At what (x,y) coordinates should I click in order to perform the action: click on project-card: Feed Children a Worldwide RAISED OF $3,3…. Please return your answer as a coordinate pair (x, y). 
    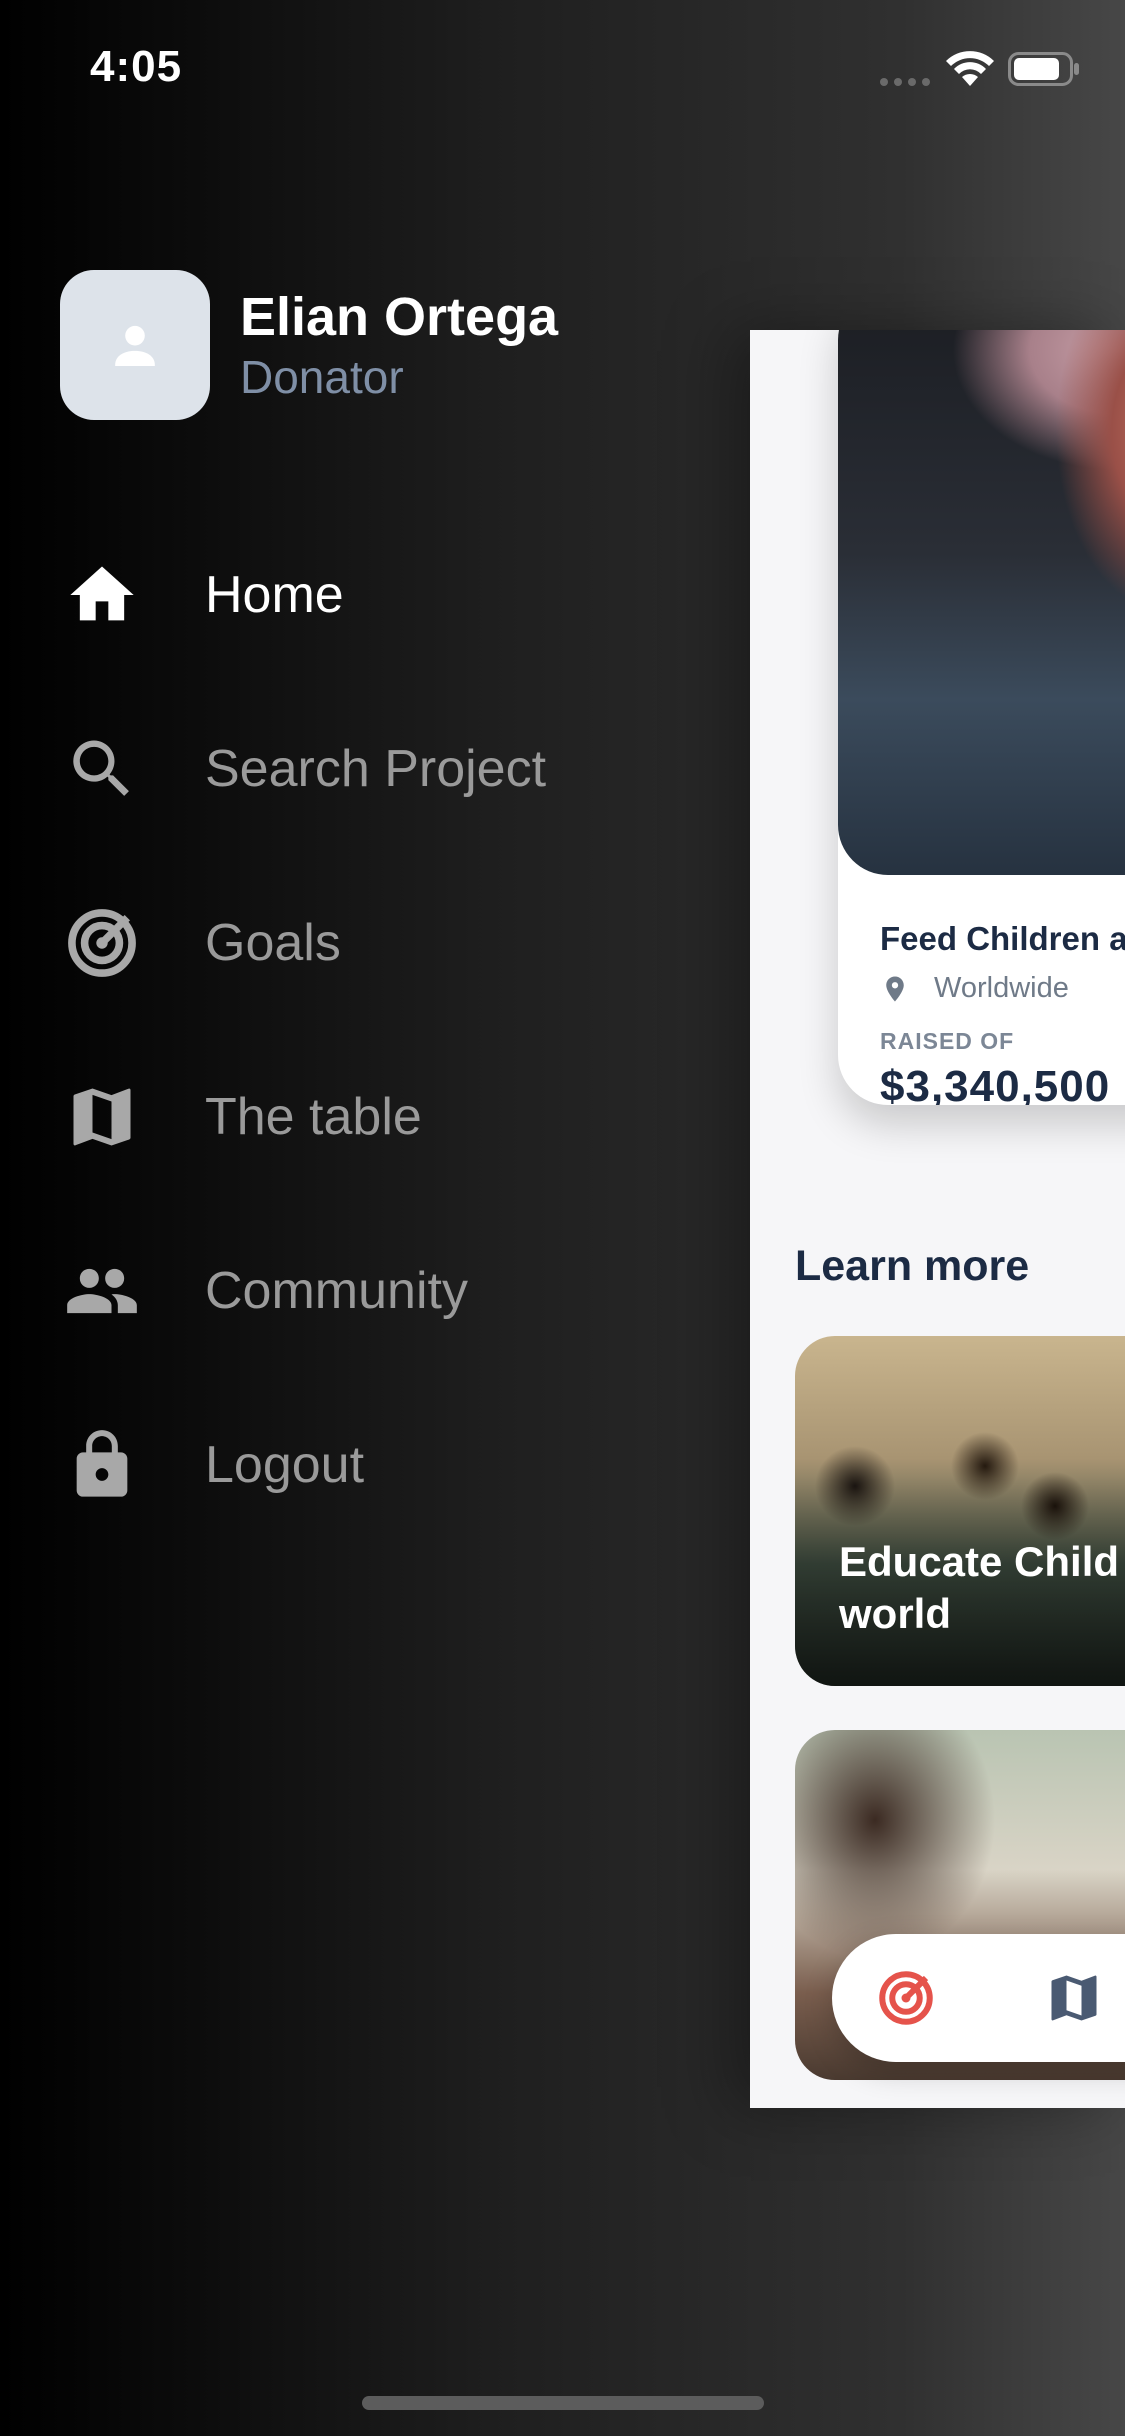
    Looking at the image, I should click on (981, 717).